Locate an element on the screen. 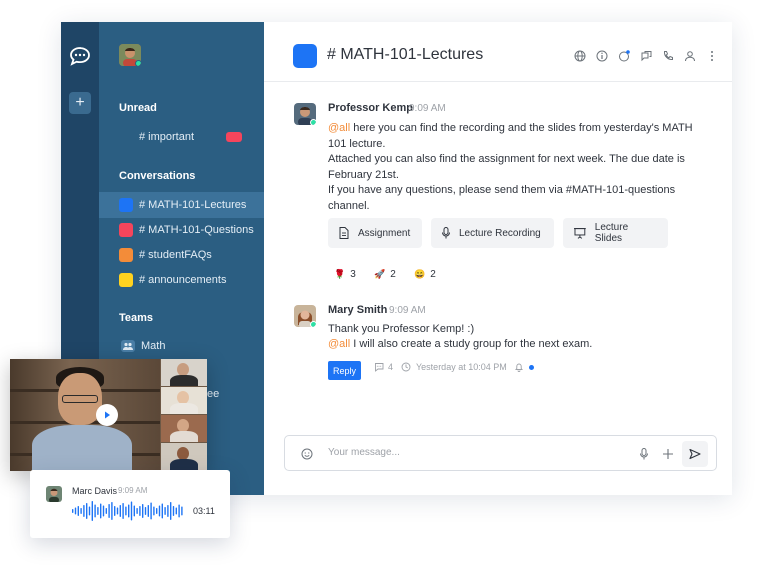 The height and width of the screenshot is (573, 760). kebab-menu-icon is located at coordinates (712, 56).